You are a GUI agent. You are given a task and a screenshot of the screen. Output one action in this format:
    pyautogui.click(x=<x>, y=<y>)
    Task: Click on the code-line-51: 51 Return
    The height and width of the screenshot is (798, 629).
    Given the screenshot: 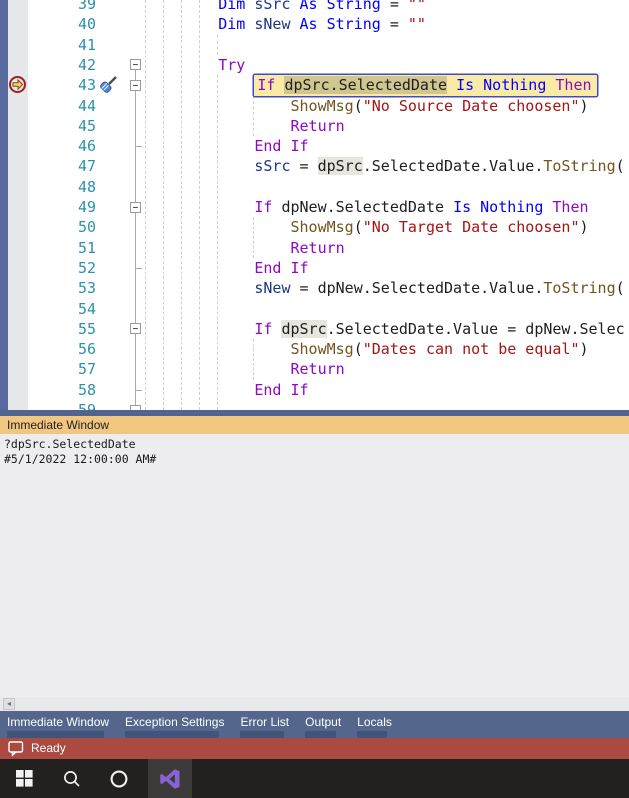 What is the action you would take?
    pyautogui.click(x=314, y=248)
    